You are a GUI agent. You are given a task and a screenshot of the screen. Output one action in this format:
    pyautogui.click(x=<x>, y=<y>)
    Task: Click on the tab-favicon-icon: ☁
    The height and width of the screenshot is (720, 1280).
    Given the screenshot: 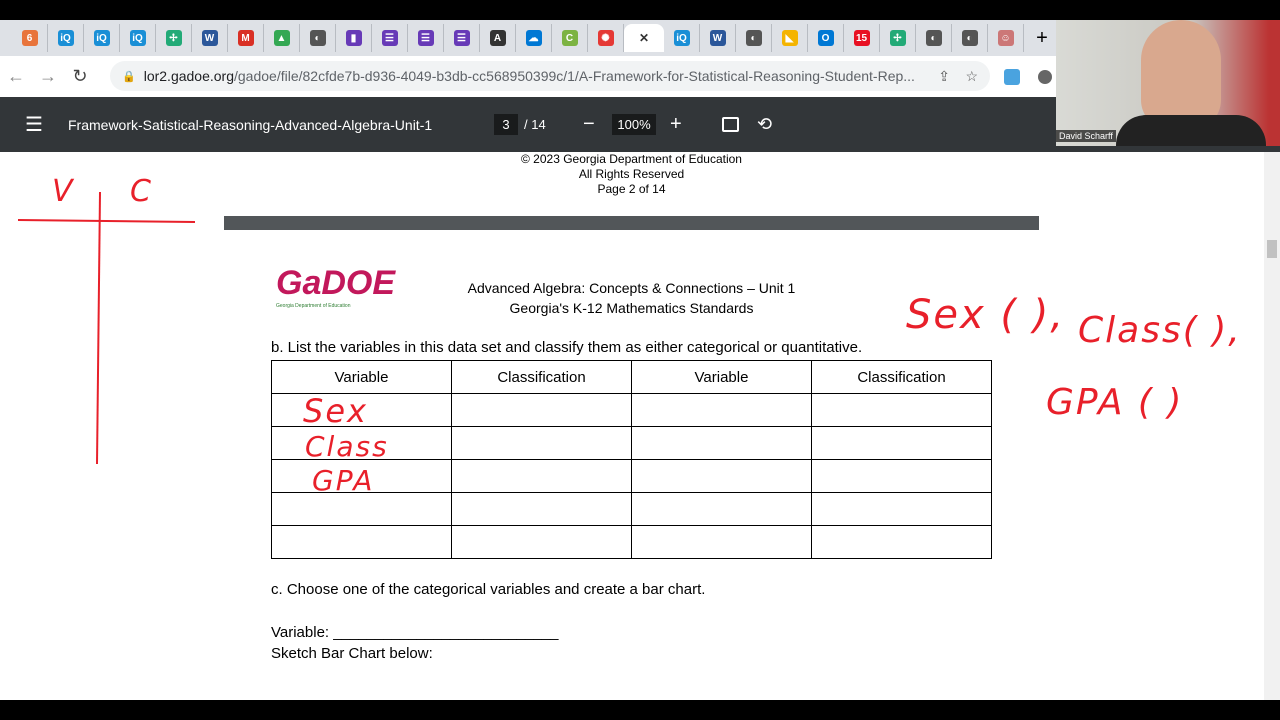 What is the action you would take?
    pyautogui.click(x=533, y=38)
    